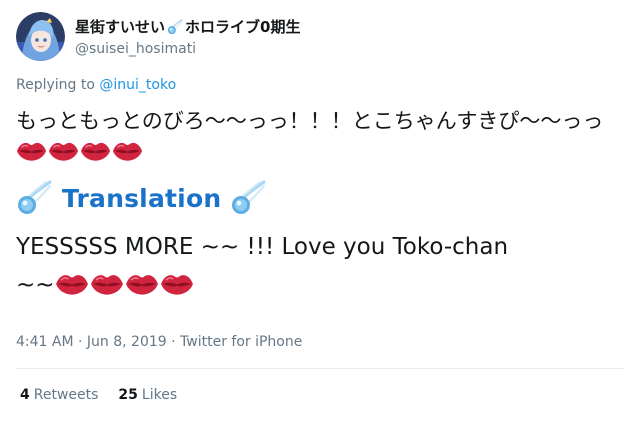 The image size is (640, 421). Describe the element at coordinates (241, 342) in the screenshot. I see `tweet-source: Twitter for iPhone` at that location.